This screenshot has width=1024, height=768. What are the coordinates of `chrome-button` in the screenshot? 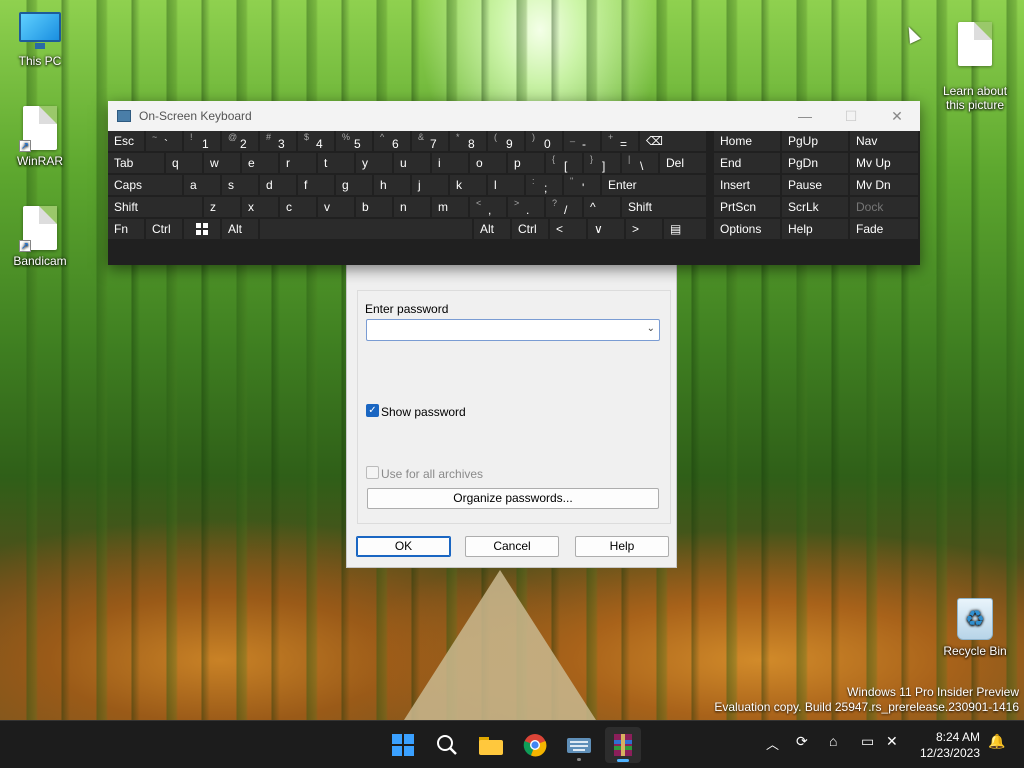 It's located at (535, 745).